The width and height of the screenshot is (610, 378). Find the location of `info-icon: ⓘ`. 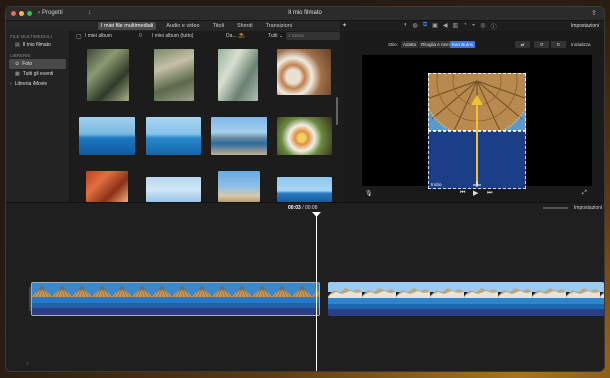

info-icon: ⓘ is located at coordinates (494, 26).